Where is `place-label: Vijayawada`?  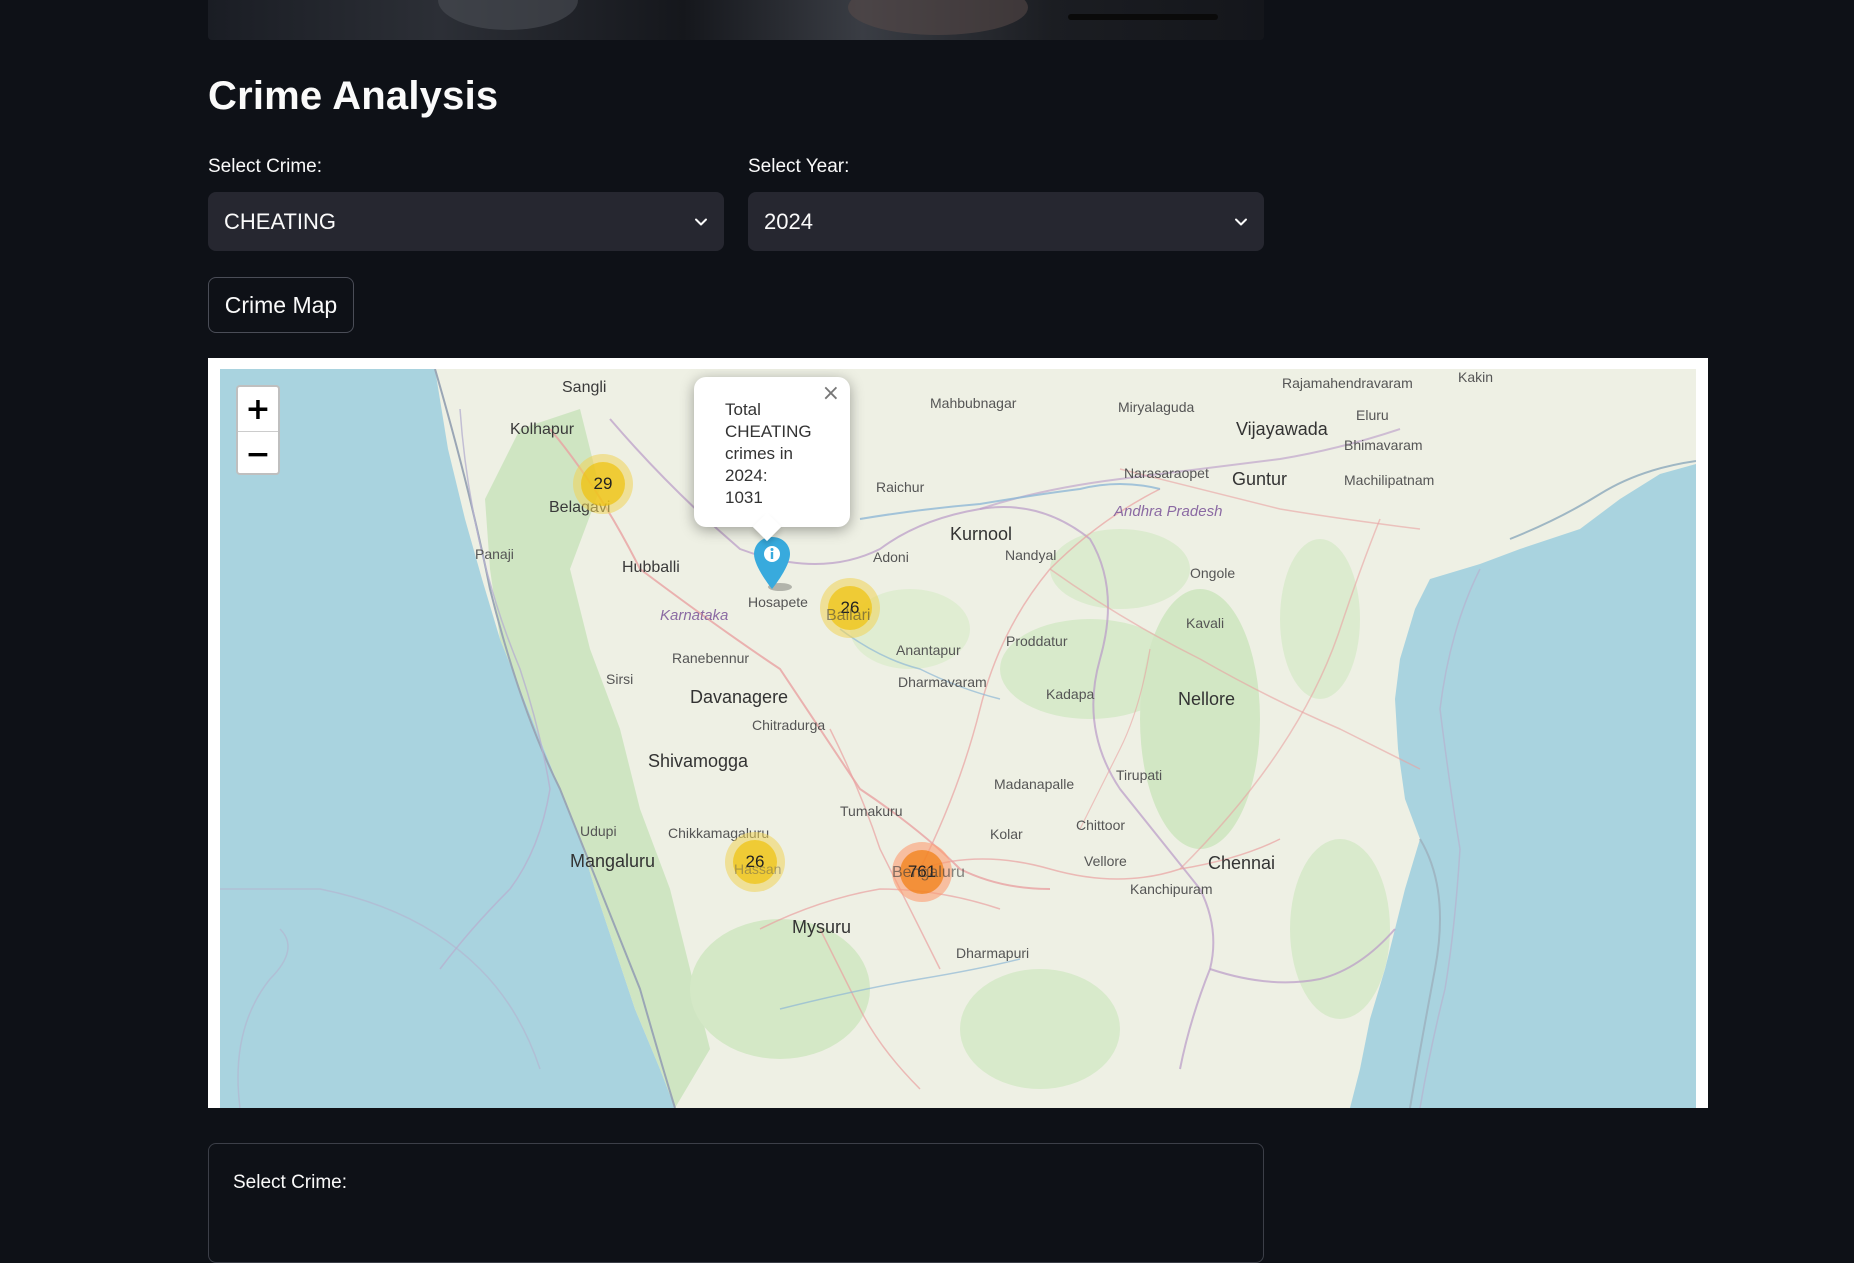
place-label: Vijayawada is located at coordinates (1282, 429).